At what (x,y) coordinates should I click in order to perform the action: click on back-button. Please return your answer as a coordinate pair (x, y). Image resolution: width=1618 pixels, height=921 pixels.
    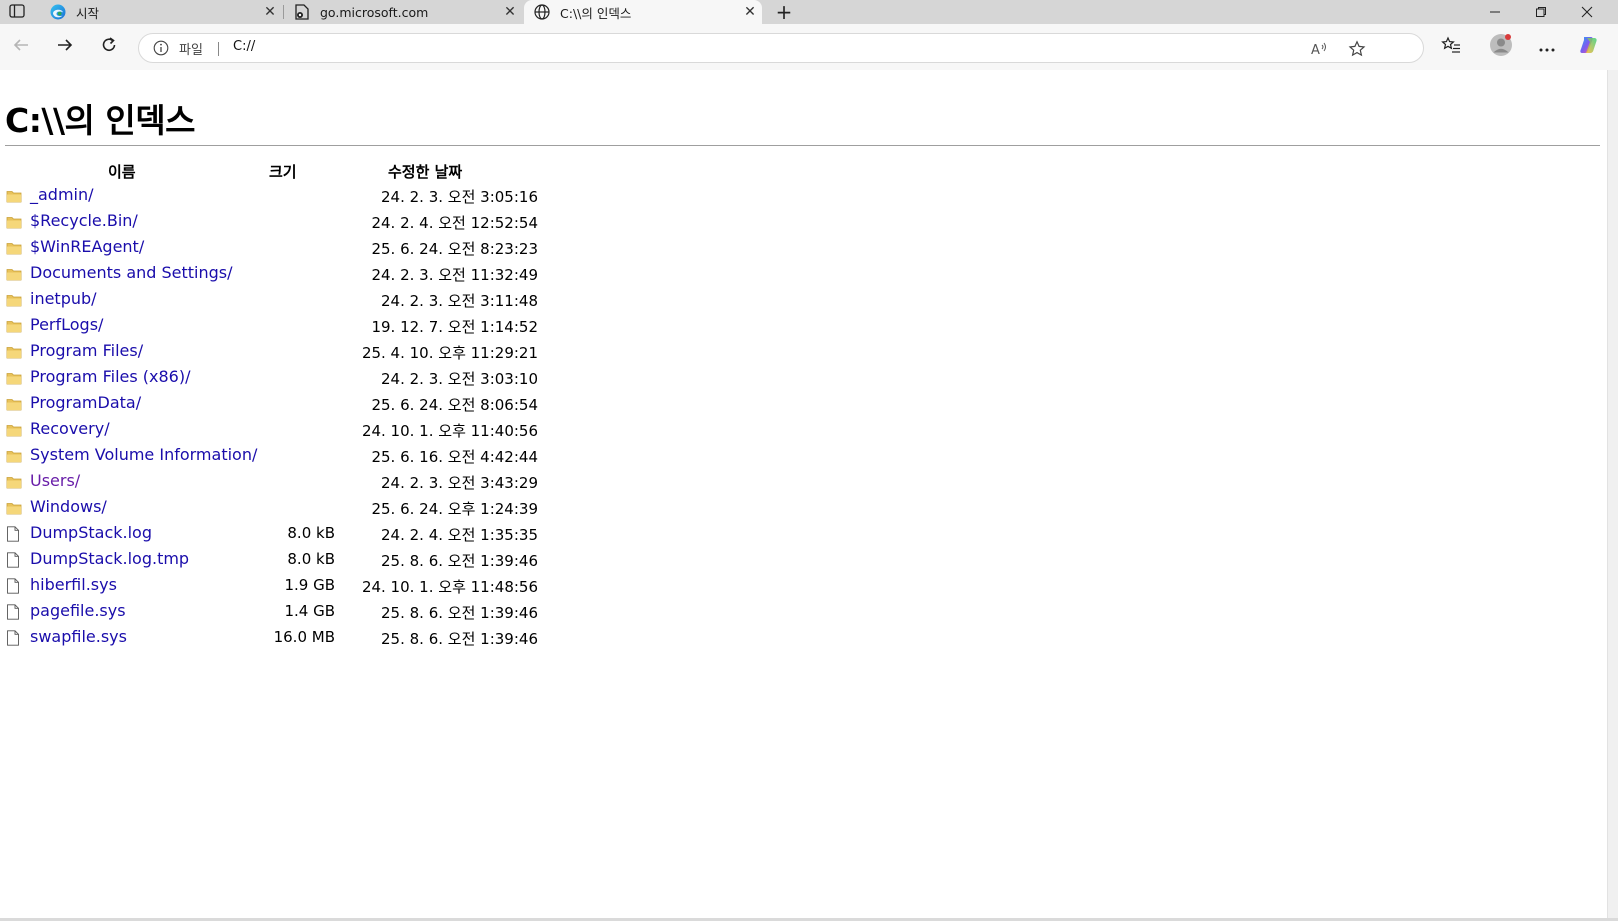
    Looking at the image, I should click on (21, 47).